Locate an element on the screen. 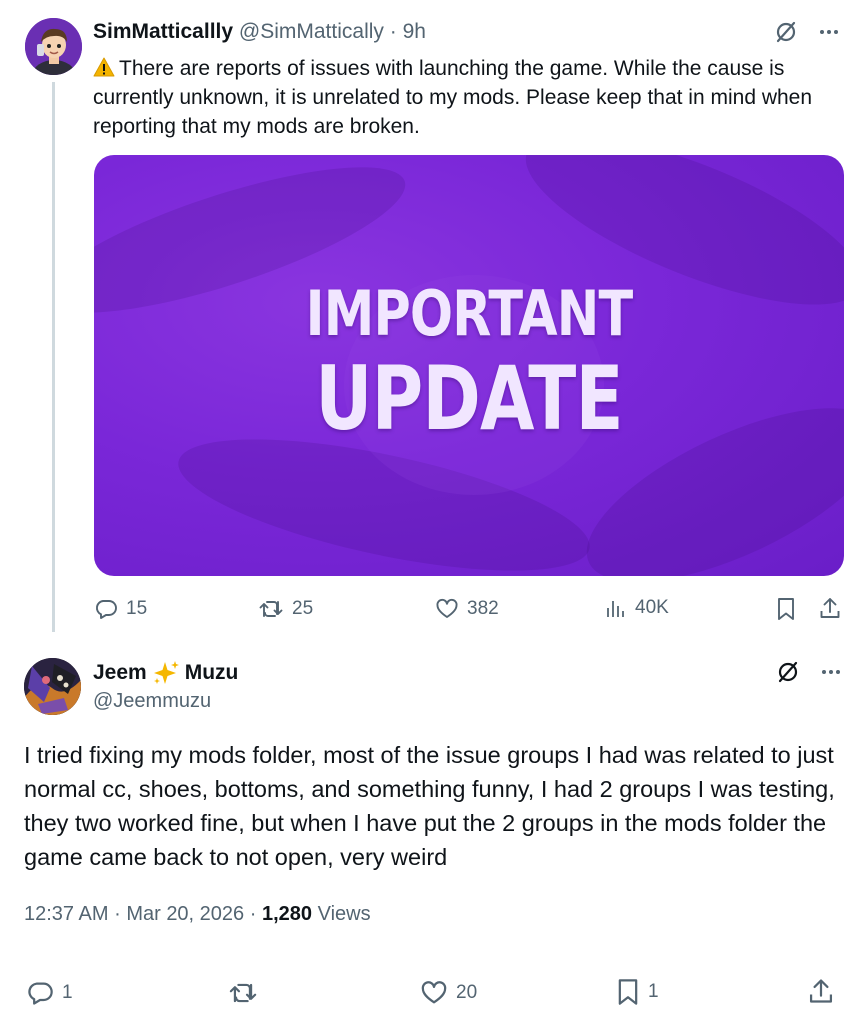  tweet1-time: 9h is located at coordinates (414, 31).